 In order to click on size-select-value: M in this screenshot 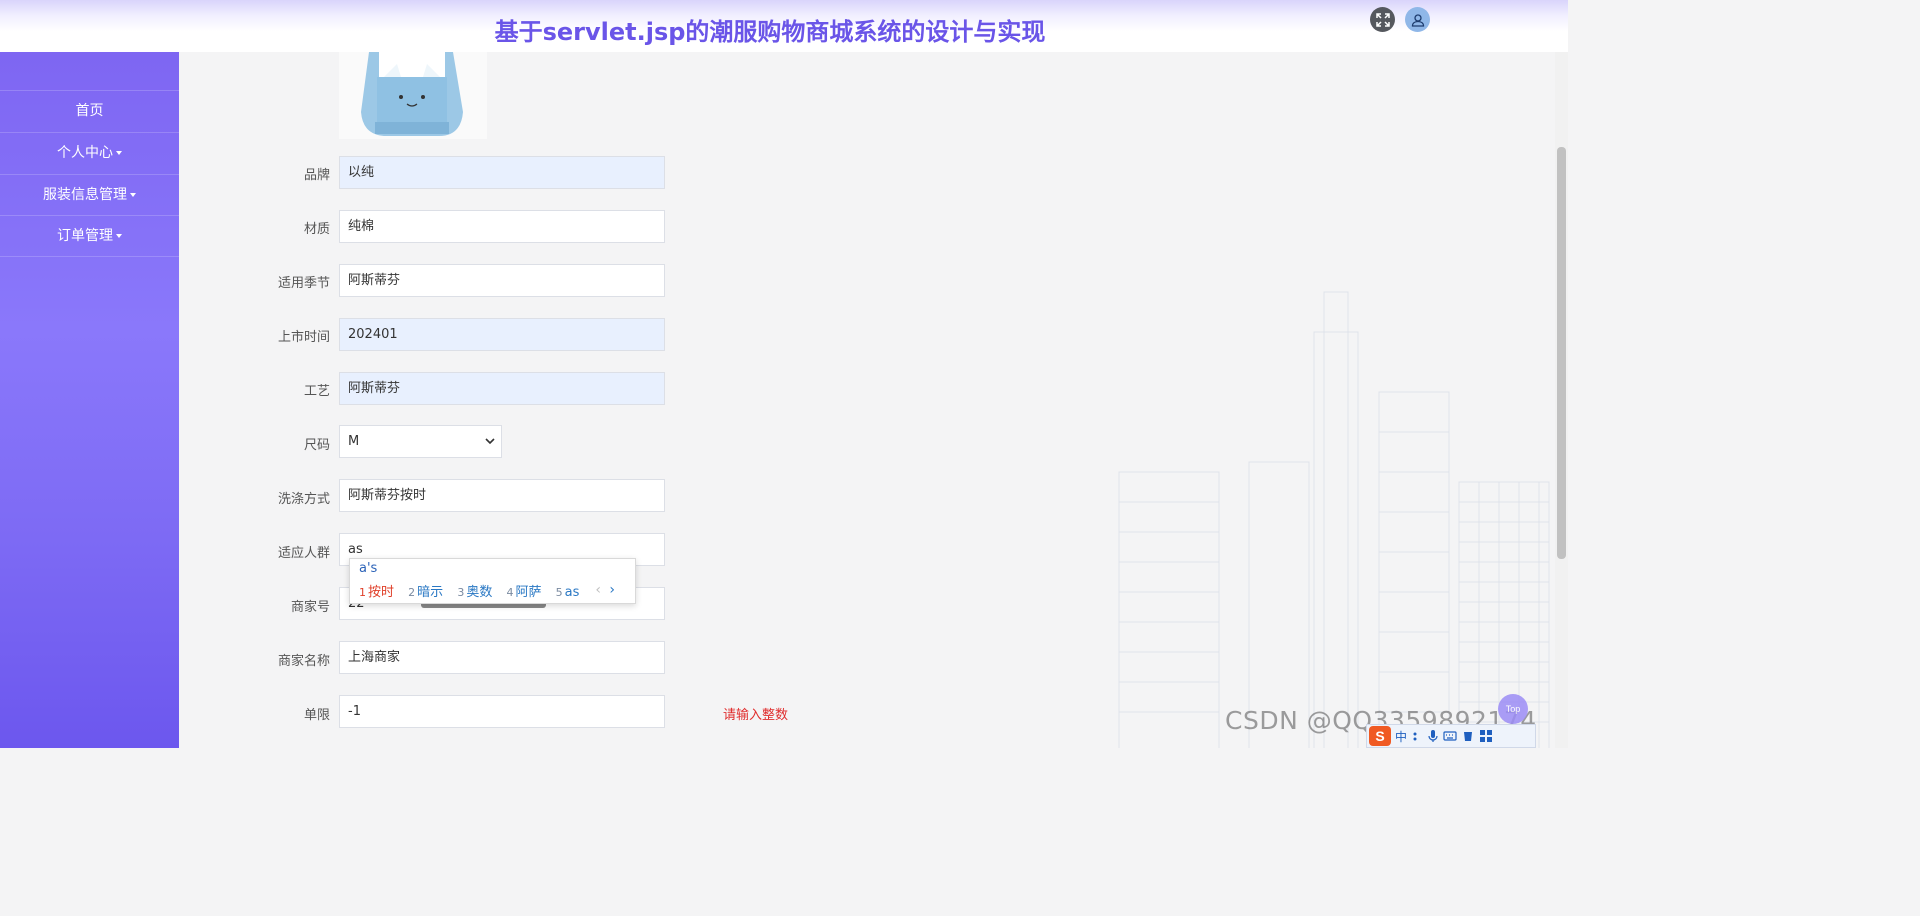, I will do `click(354, 441)`.